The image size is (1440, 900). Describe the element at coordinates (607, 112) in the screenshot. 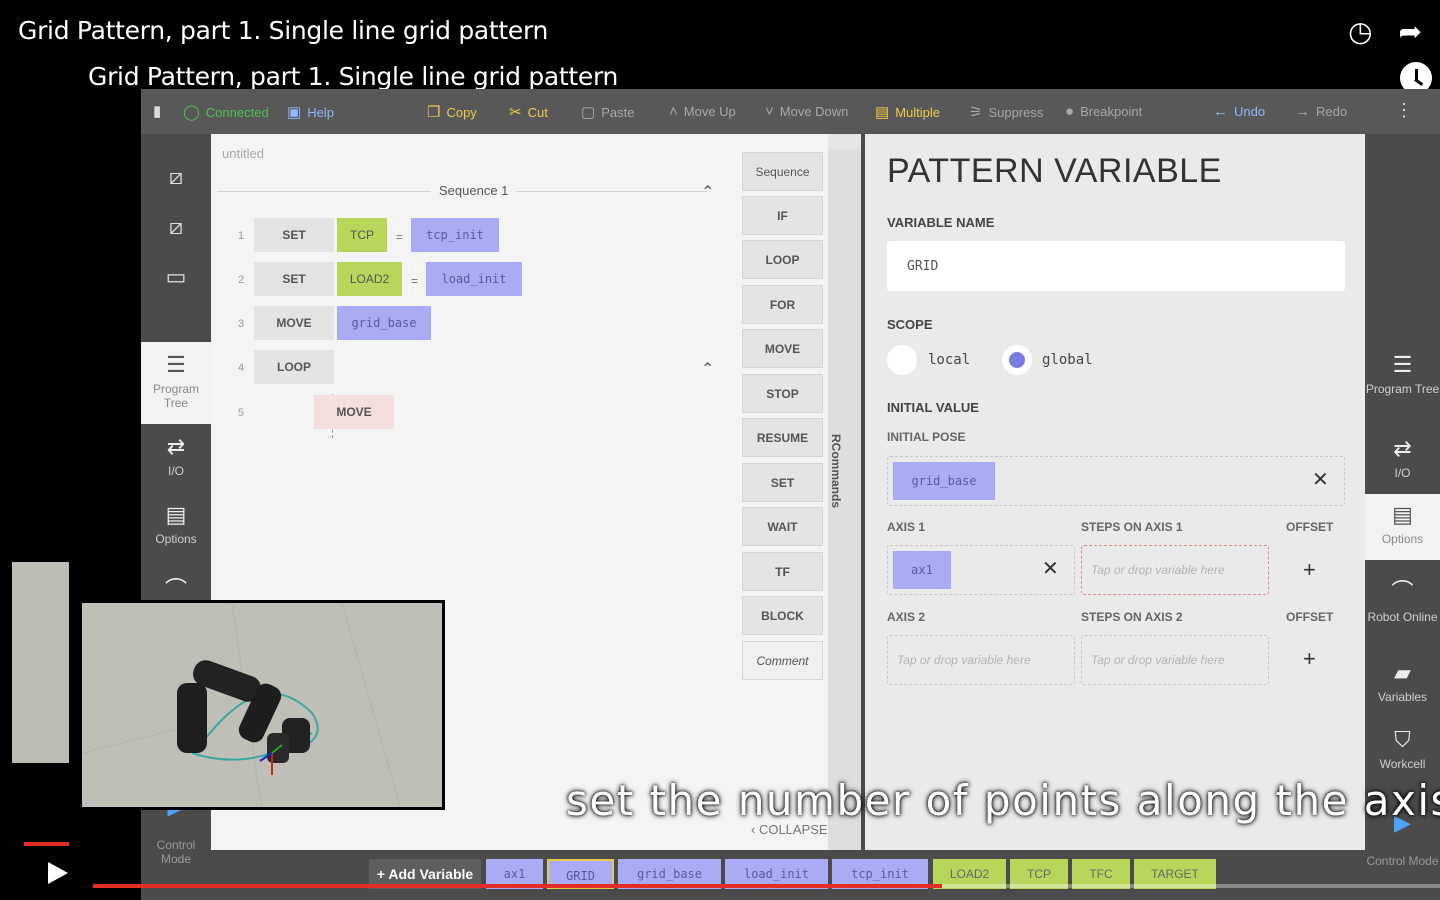

I see `paste-button: ▢ Paste` at that location.